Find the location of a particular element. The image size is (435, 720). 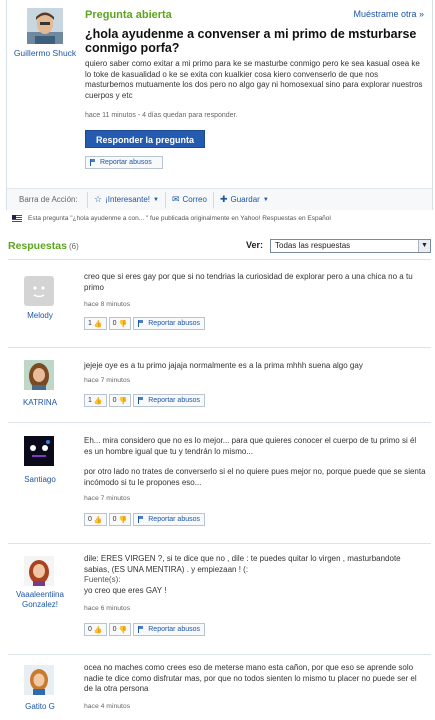

action-bar-label: Barra de Acción: is located at coordinates (48, 199).